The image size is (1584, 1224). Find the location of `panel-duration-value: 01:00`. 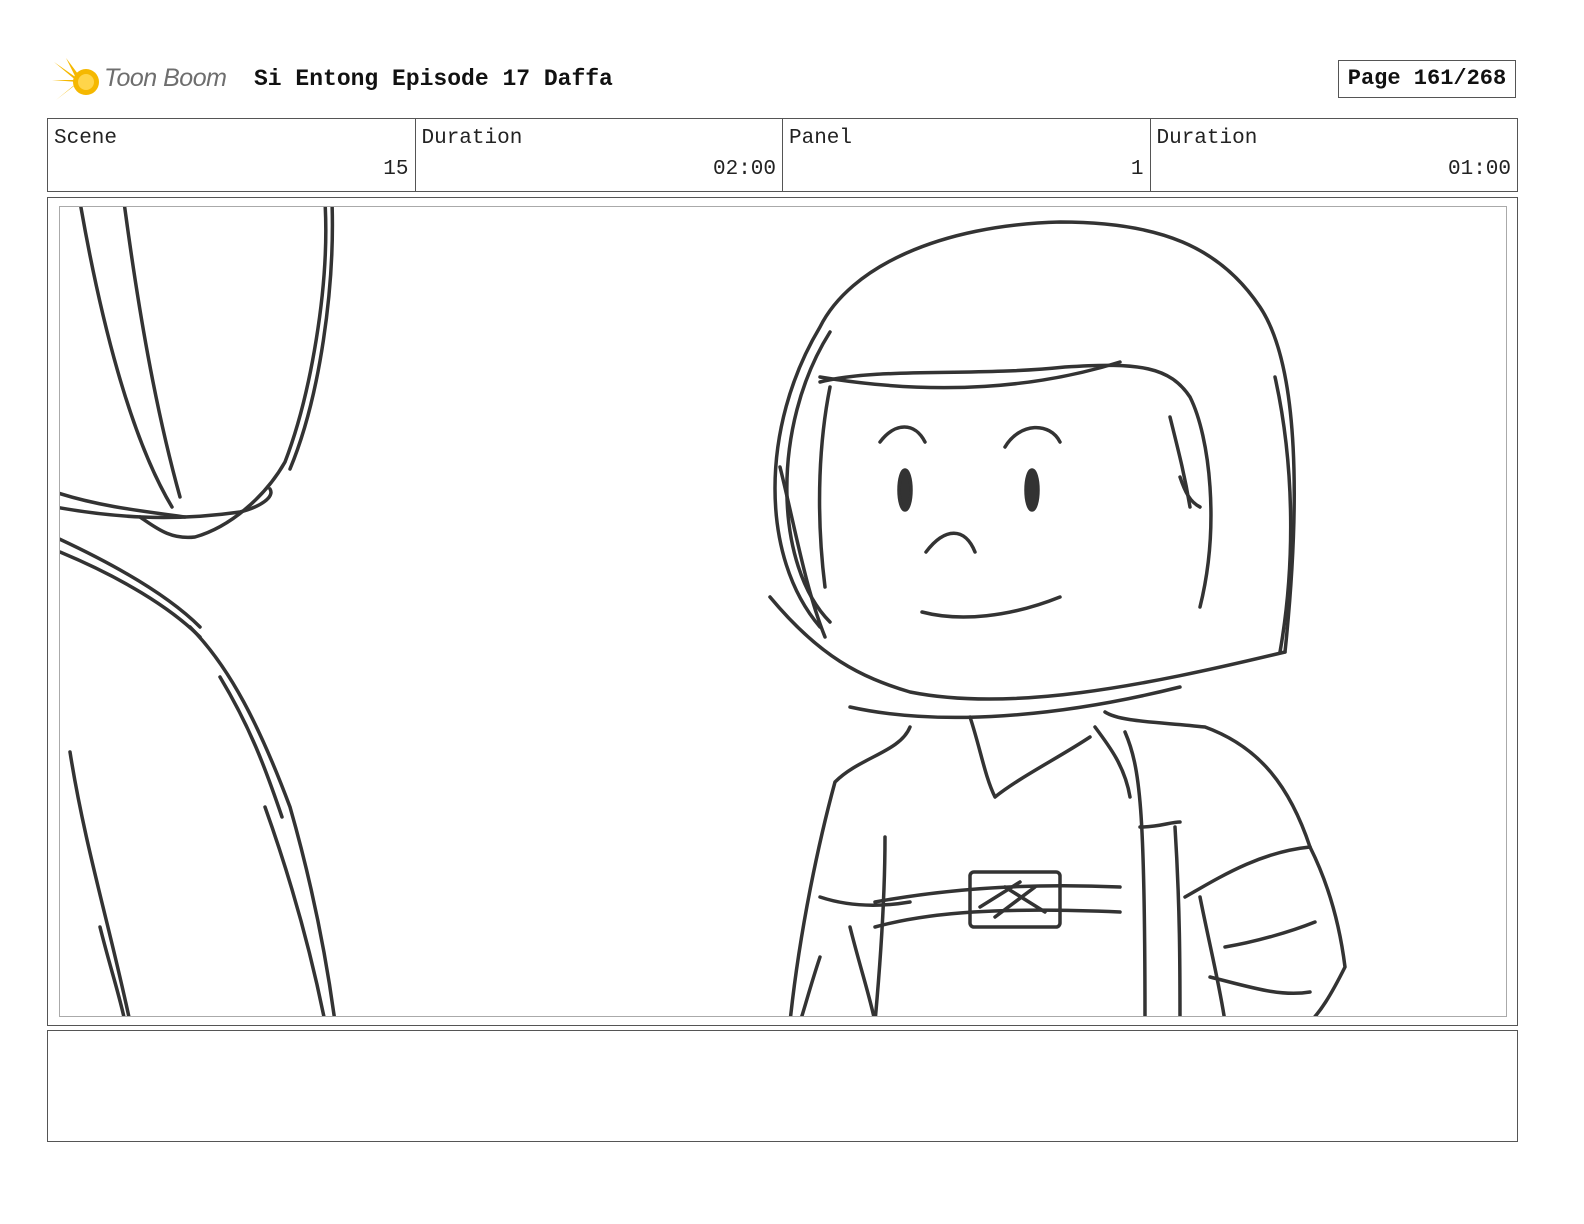

panel-duration-value: 01:00 is located at coordinates (1479, 169).